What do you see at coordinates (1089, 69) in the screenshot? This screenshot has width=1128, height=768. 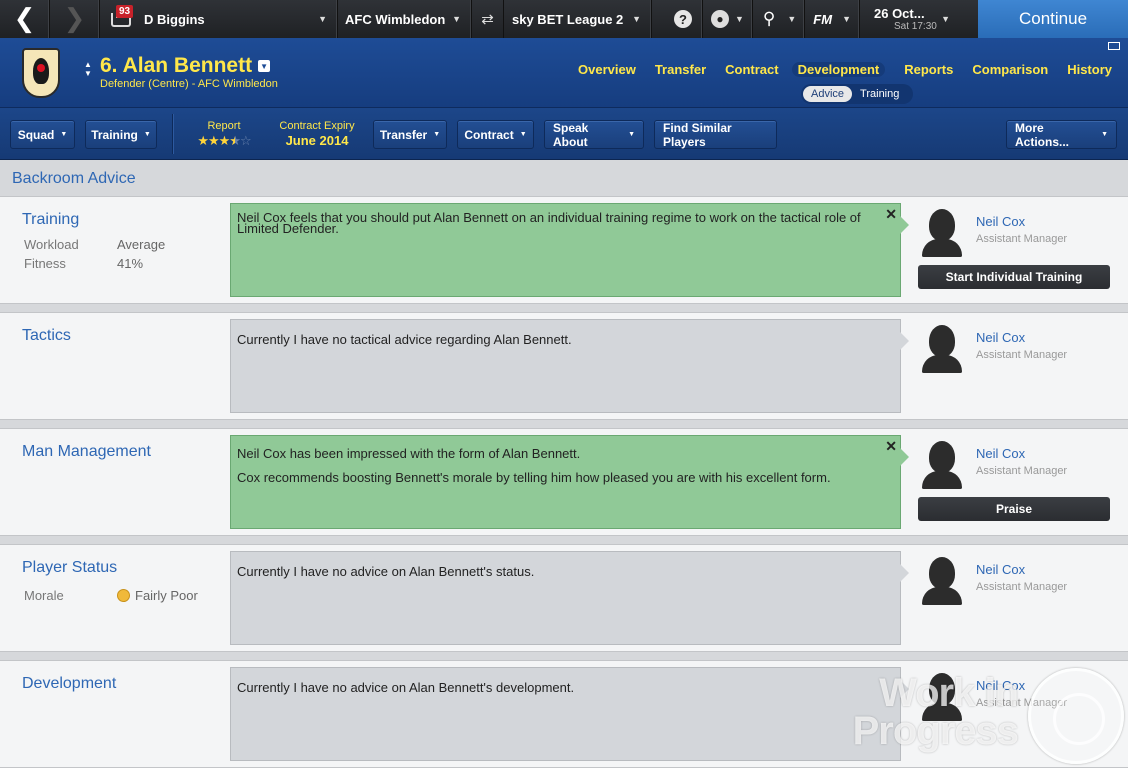 I see `tab-history: History` at bounding box center [1089, 69].